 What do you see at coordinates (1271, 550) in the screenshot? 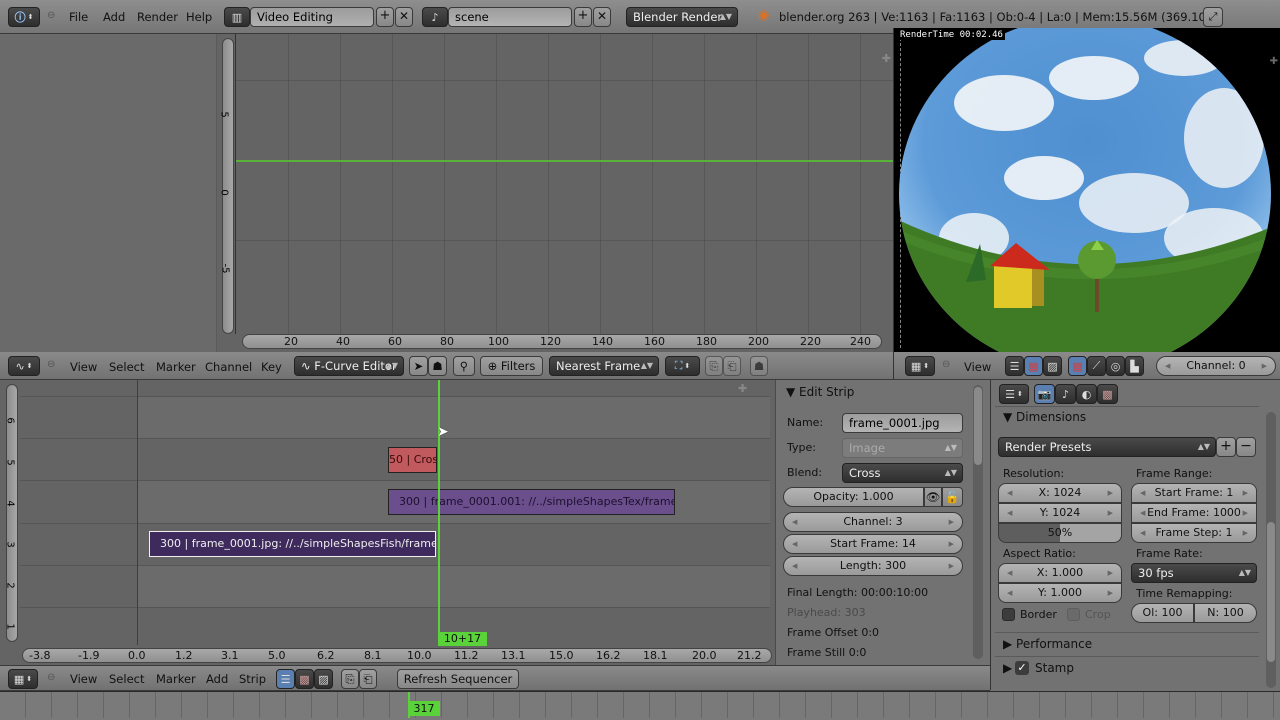
I see `properties-scrollbar` at bounding box center [1271, 550].